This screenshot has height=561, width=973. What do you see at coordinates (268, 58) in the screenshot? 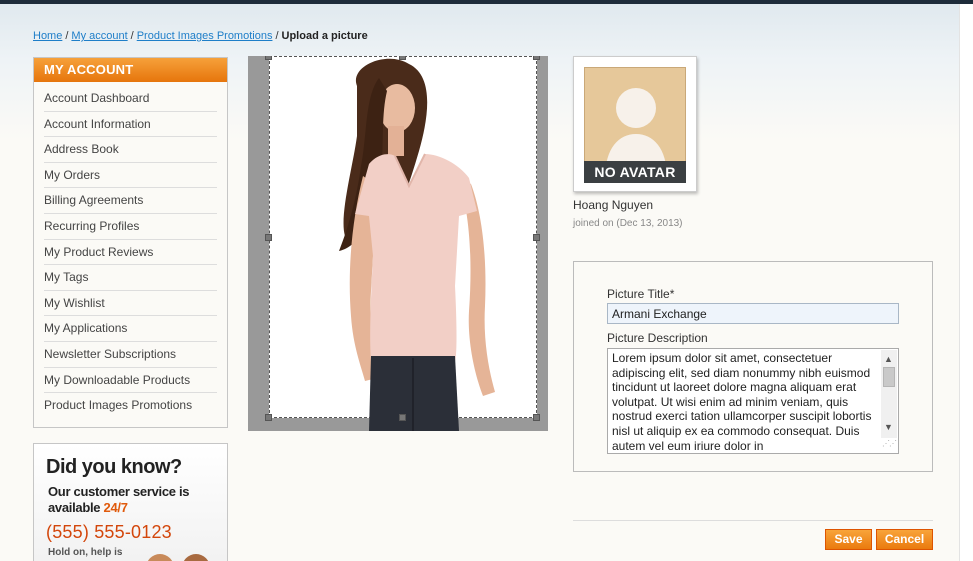
I see `crop-handle-top-left` at bounding box center [268, 58].